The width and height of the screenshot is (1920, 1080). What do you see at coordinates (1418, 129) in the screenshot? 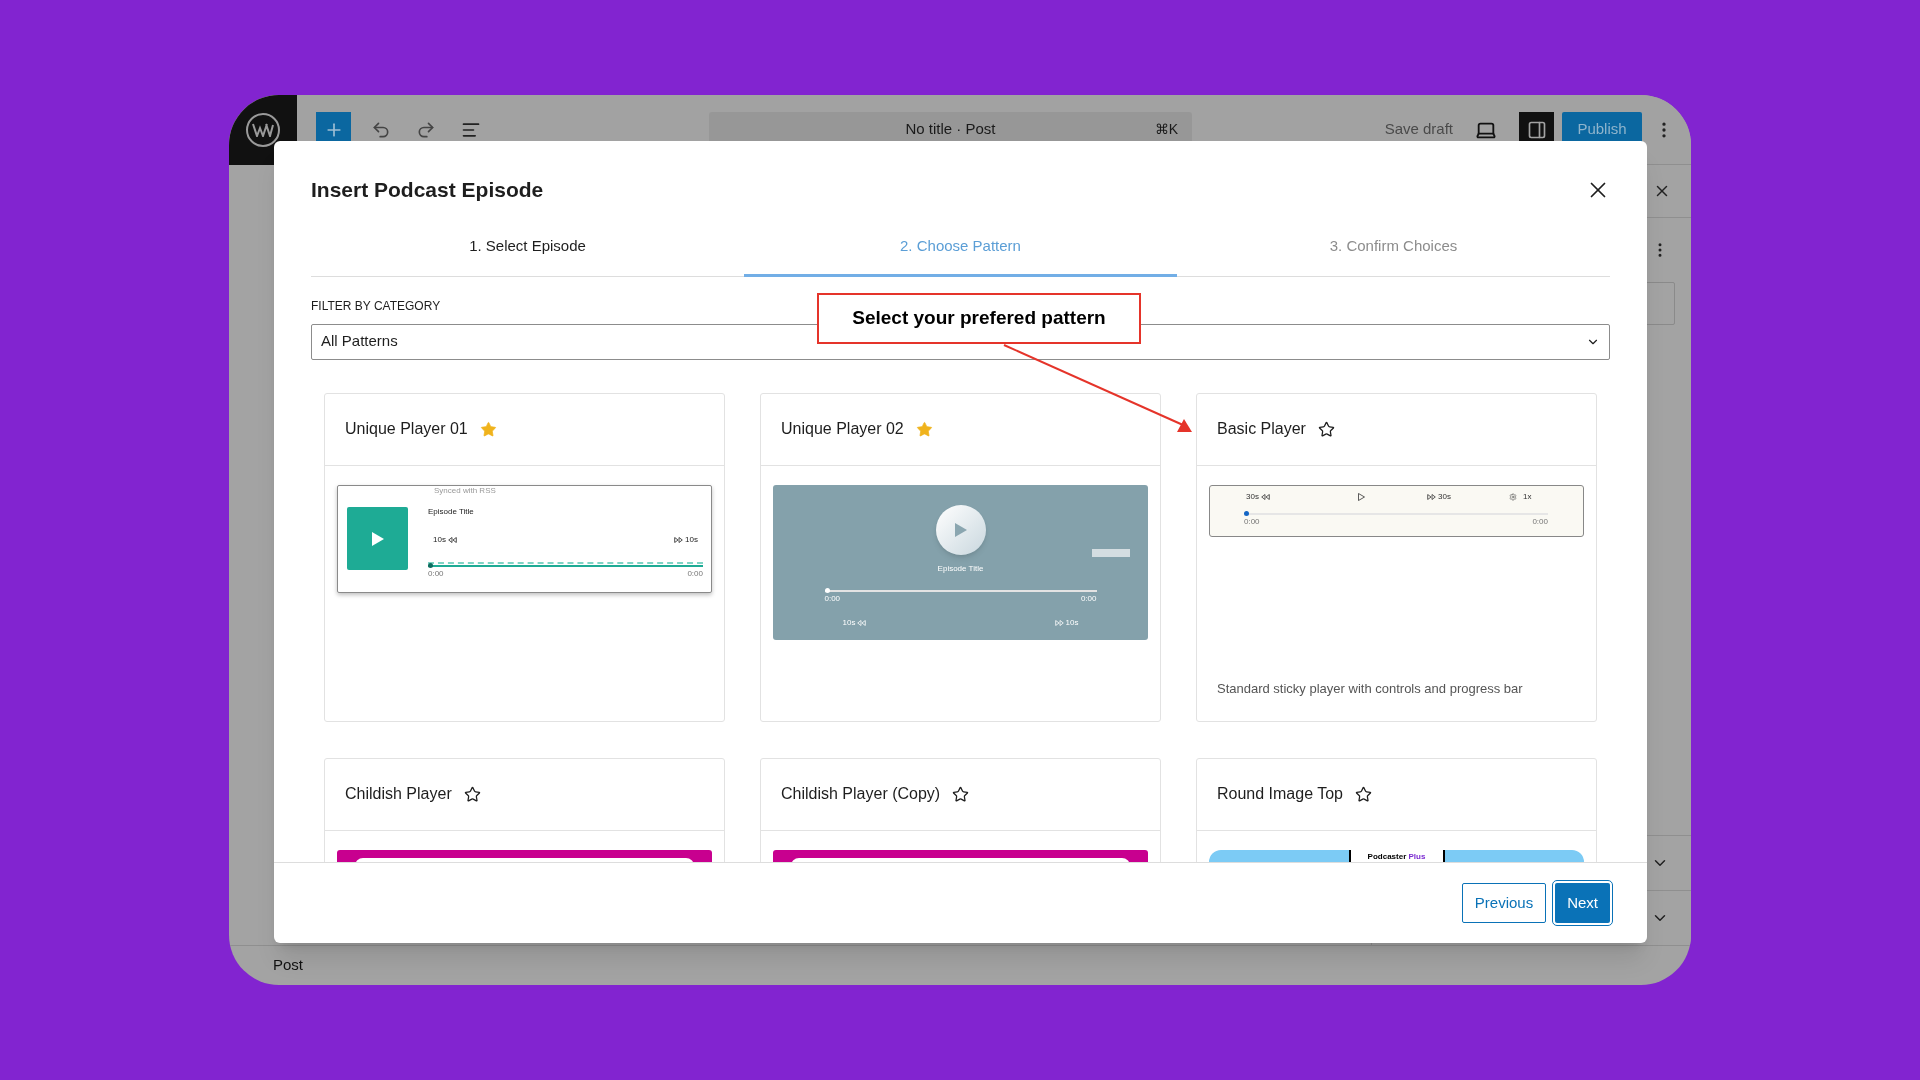
I see `save-draft-button: Save draft` at bounding box center [1418, 129].